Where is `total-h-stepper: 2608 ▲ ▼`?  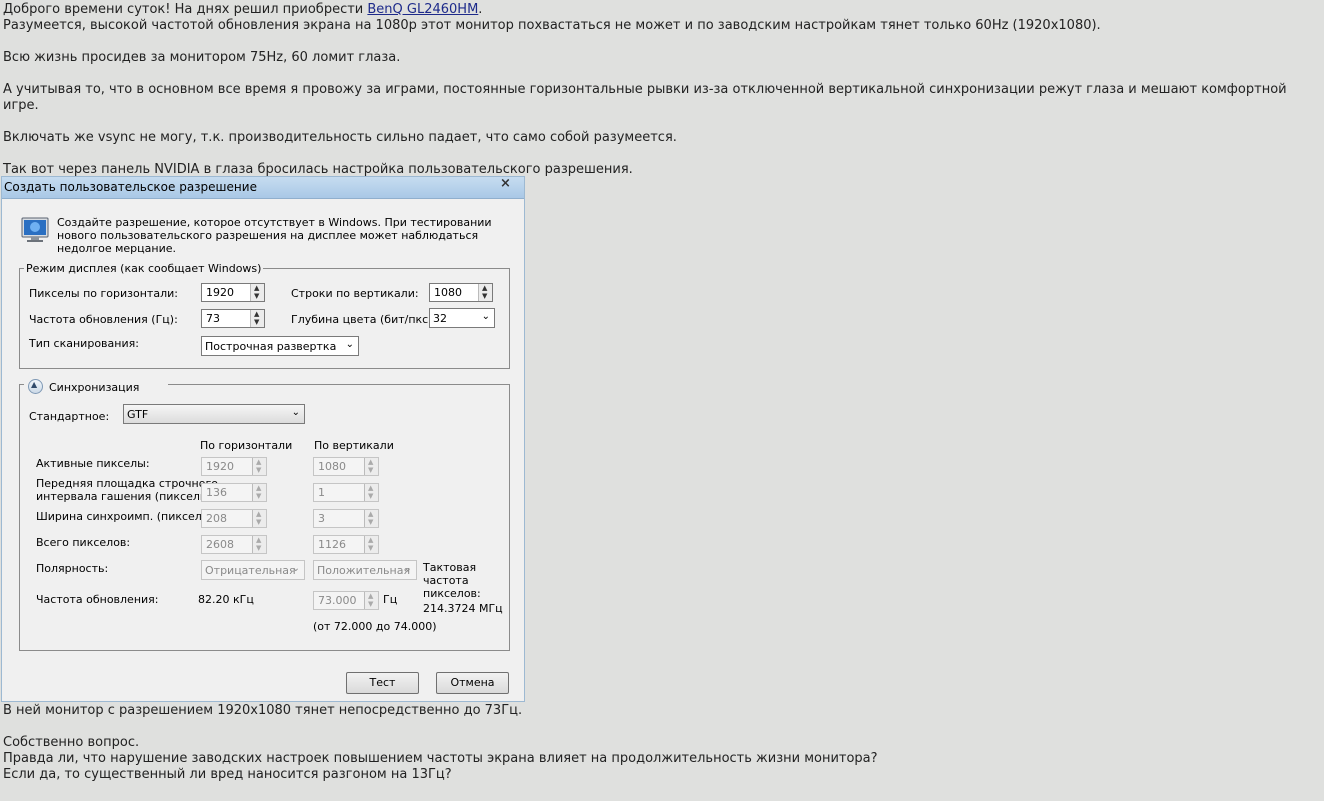 total-h-stepper: 2608 ▲ ▼ is located at coordinates (234, 544).